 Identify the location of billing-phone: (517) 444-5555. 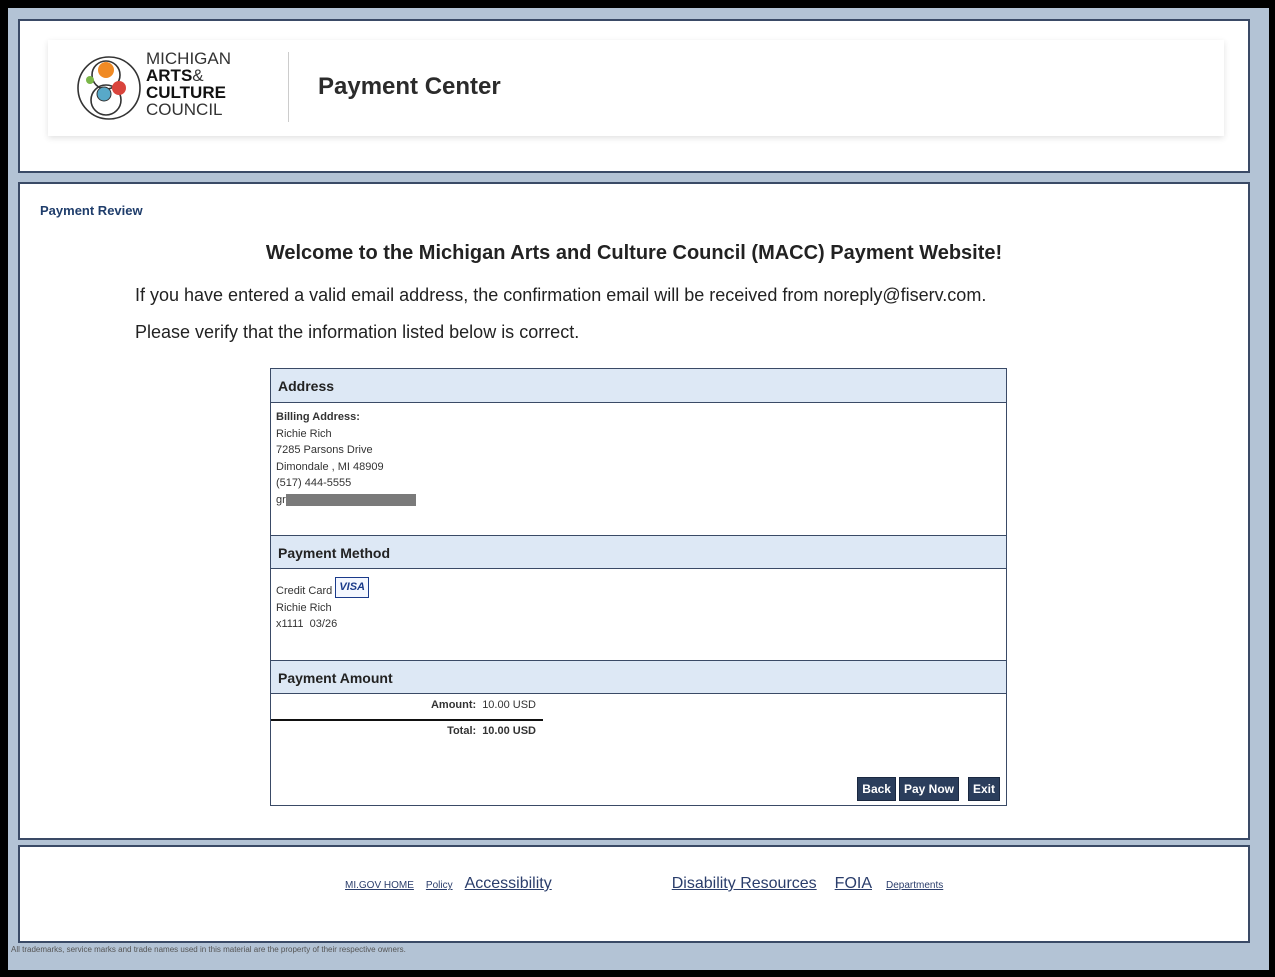
(314, 483).